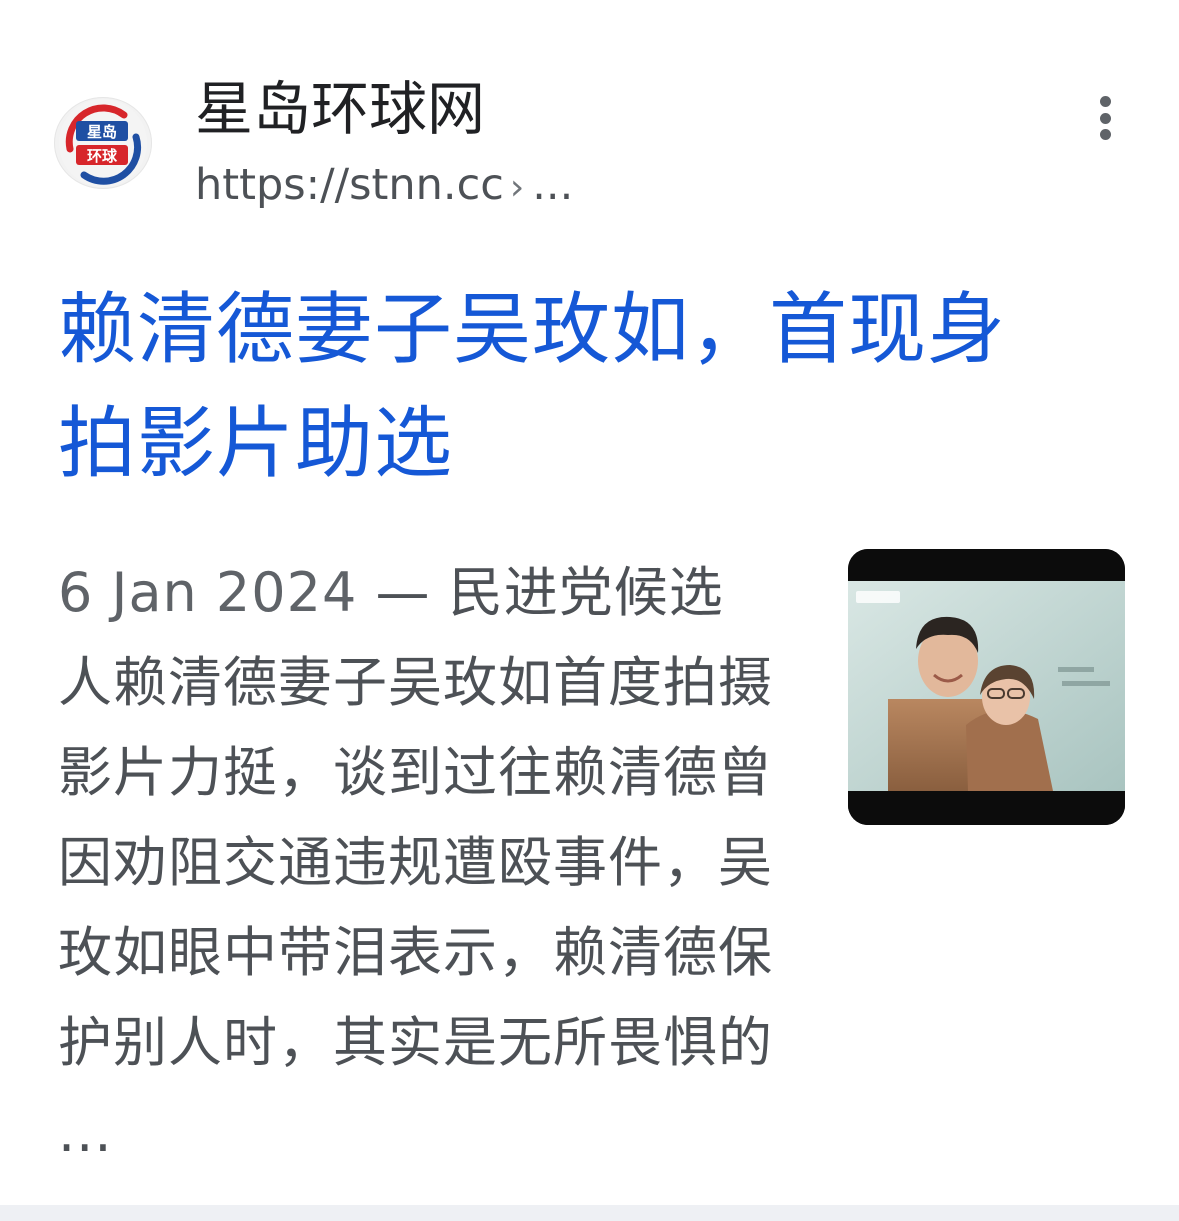 This screenshot has height=1221, width=1179. What do you see at coordinates (208, 592) in the screenshot?
I see `result-date: 6 Jan 2024` at bounding box center [208, 592].